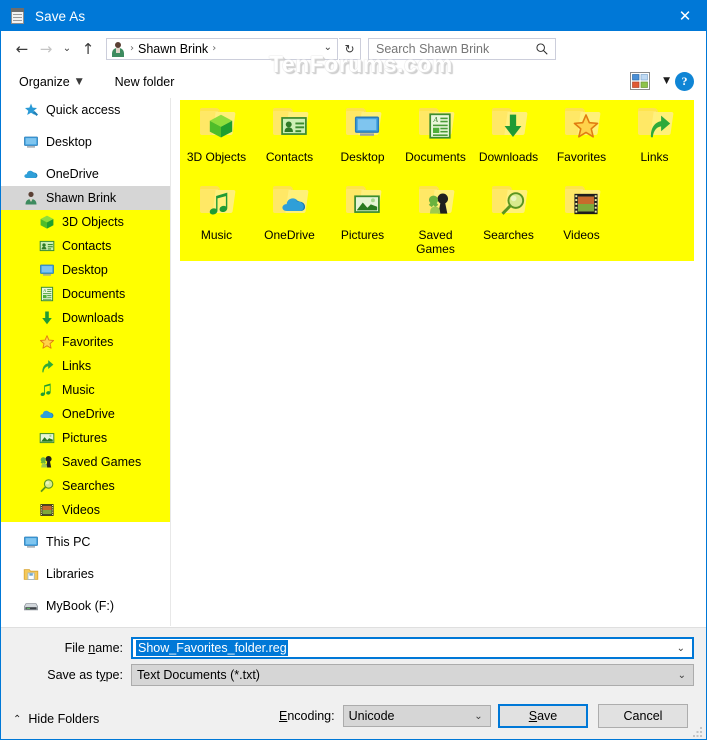  What do you see at coordinates (47, 246) in the screenshot?
I see `contact-card-icon` at bounding box center [47, 246].